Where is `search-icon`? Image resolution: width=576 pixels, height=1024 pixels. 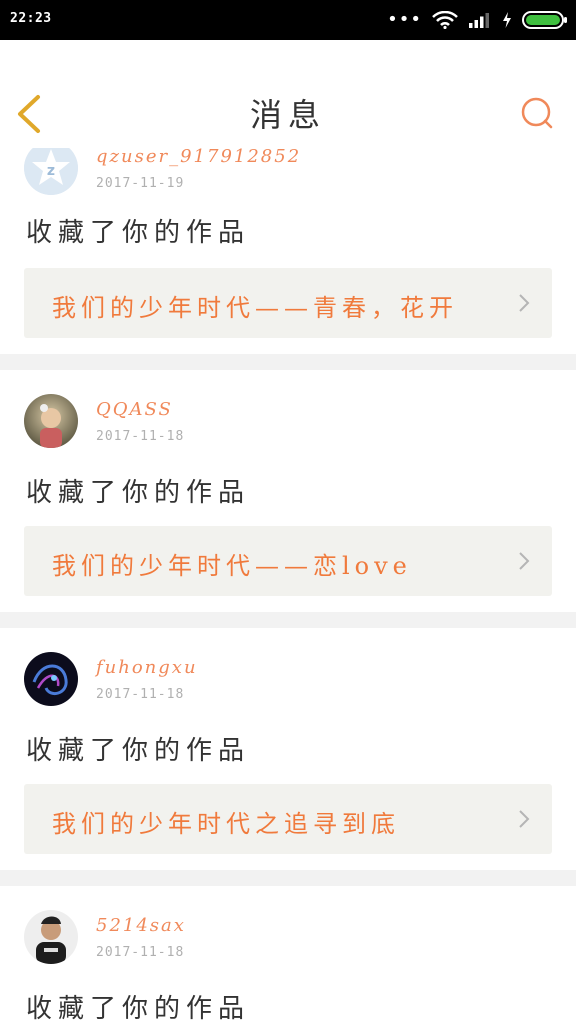
search-icon is located at coordinates (537, 113).